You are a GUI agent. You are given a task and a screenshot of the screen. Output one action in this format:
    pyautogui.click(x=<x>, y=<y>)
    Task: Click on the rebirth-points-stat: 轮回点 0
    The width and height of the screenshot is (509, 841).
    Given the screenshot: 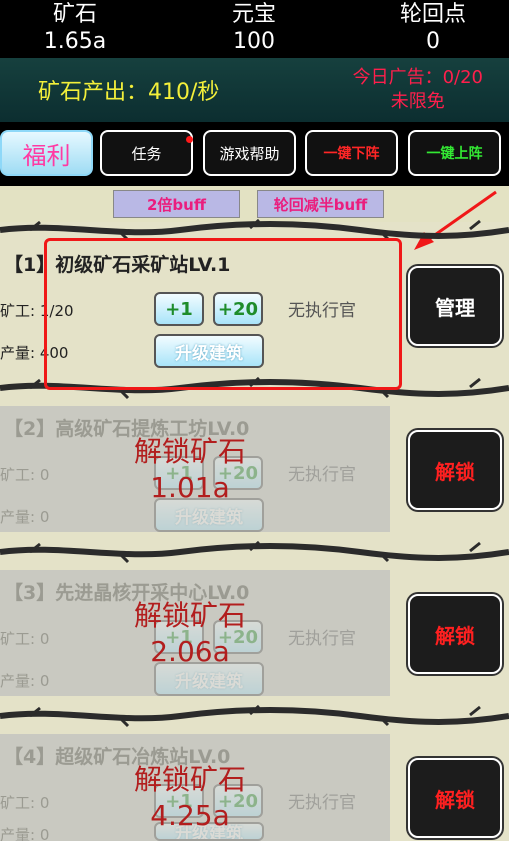 What is the action you would take?
    pyautogui.click(x=428, y=29)
    